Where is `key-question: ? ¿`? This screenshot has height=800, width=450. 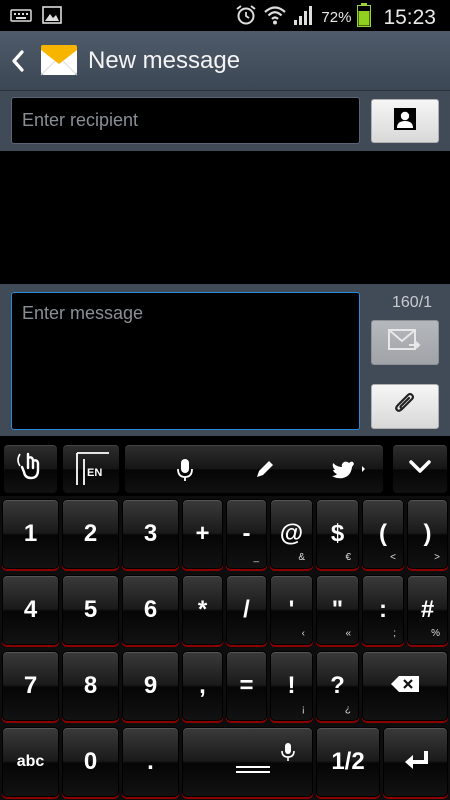
key-question: ? ¿ is located at coordinates (337, 686).